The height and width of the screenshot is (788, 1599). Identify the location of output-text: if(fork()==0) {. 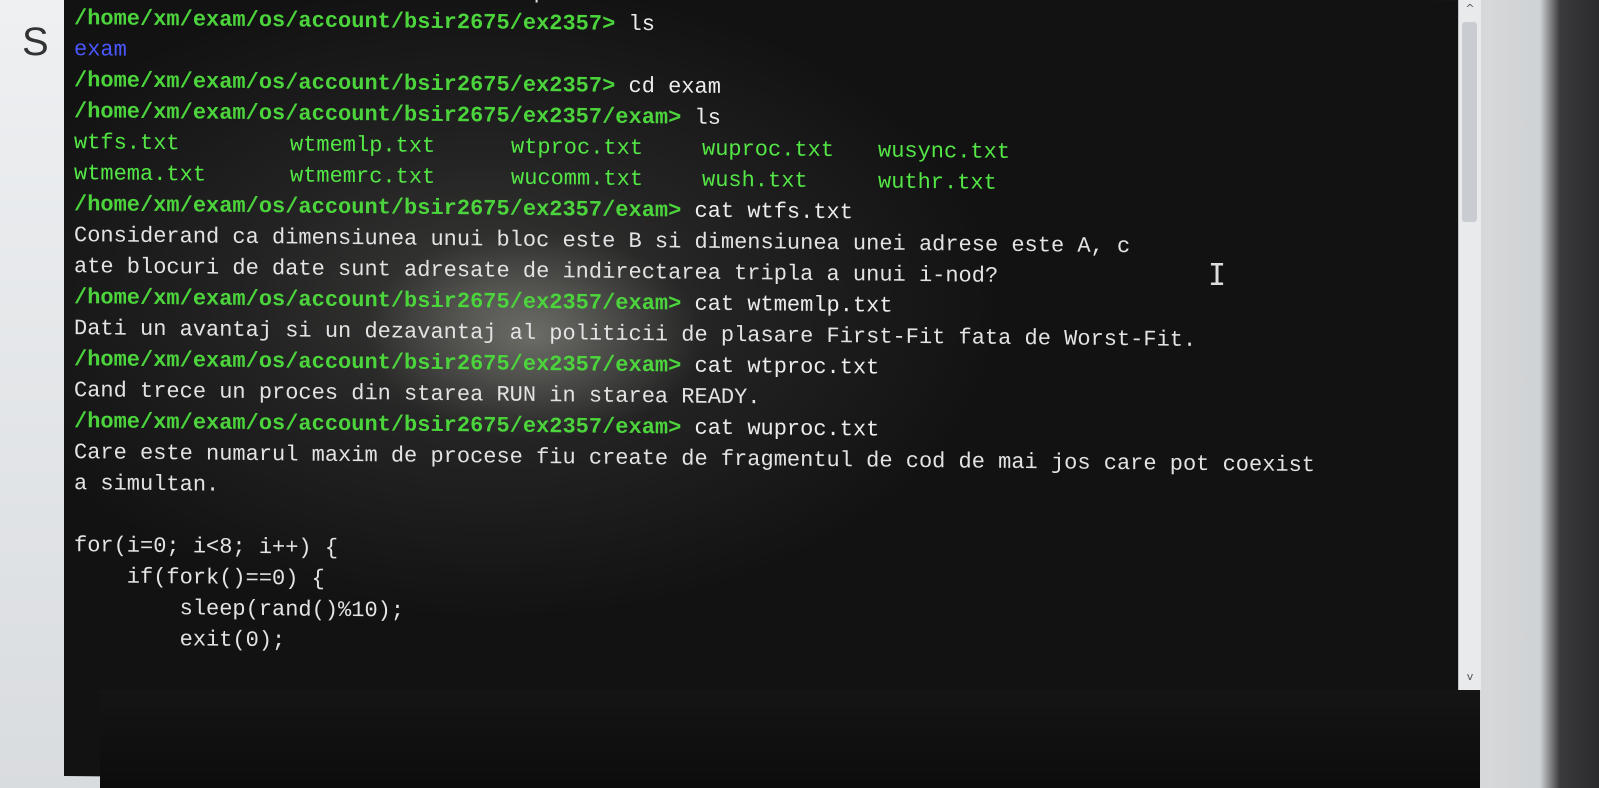
(199, 578).